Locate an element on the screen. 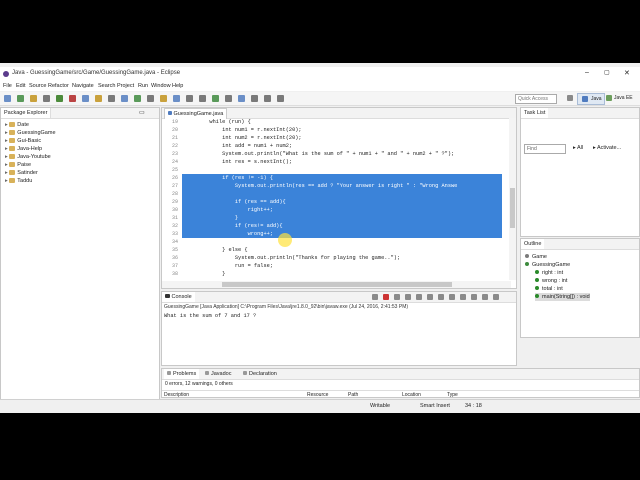  scrollbar-thumb is located at coordinates (512, 208).